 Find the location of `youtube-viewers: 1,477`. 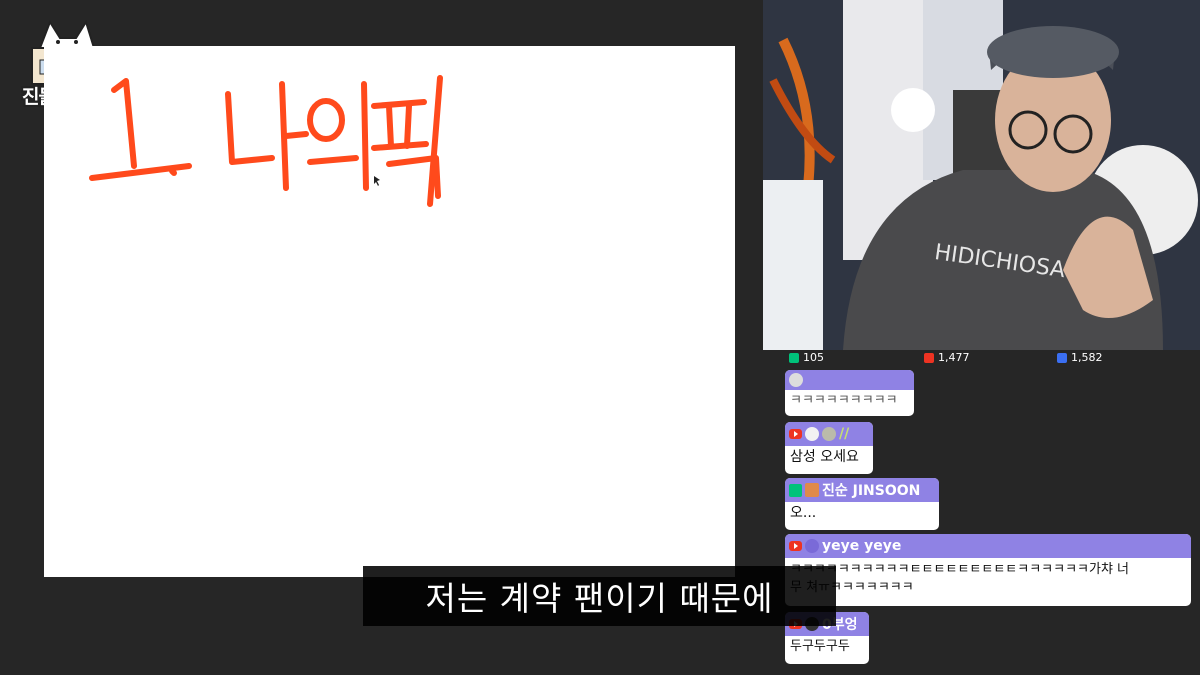

youtube-viewers: 1,477 is located at coordinates (947, 357).